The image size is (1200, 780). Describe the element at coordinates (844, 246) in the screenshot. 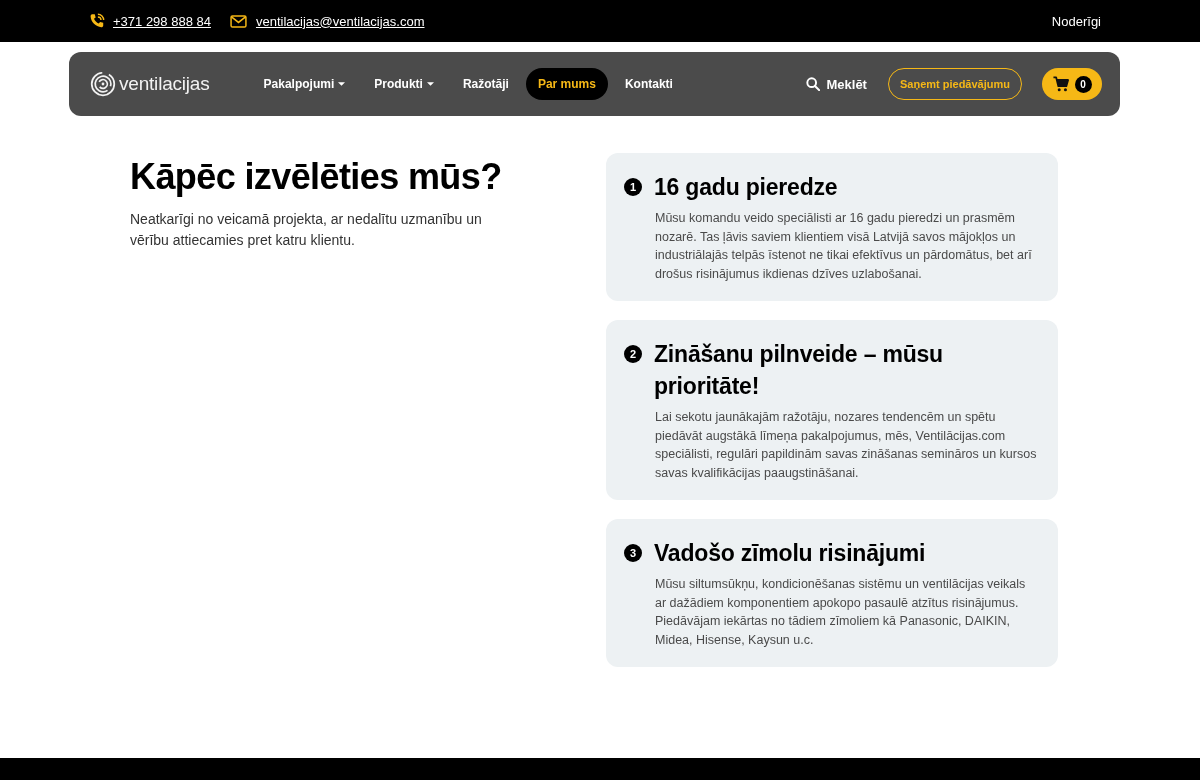

I see `card-text: Mūsu komandu veido speciālisti ar 16 gadu pieredzi un prasmēm nozarē. Tas ļāvis saviem klientiem visā Latvijā savos mājokļos un industriālajās telpās īstenot ne tikai efektīvus un pārdomātus, bet arī drošus risinājumus ikdienas dzīves uzlabošanai.` at that location.